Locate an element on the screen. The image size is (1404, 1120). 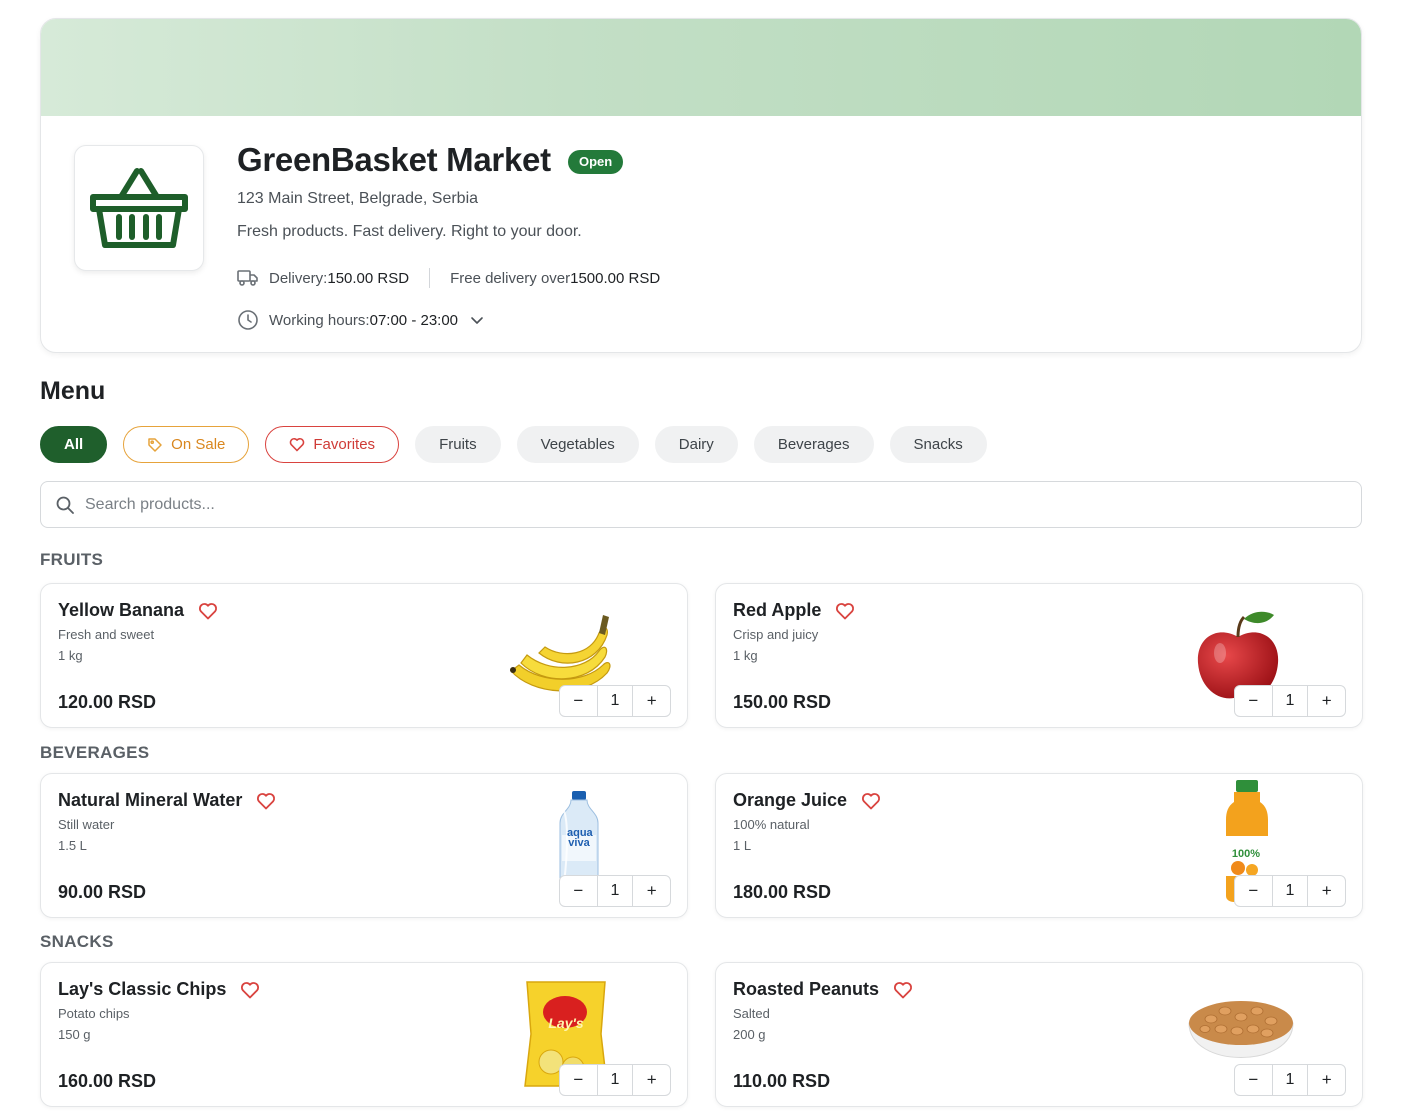
filter-fruits: Fruits is located at coordinates (458, 444).